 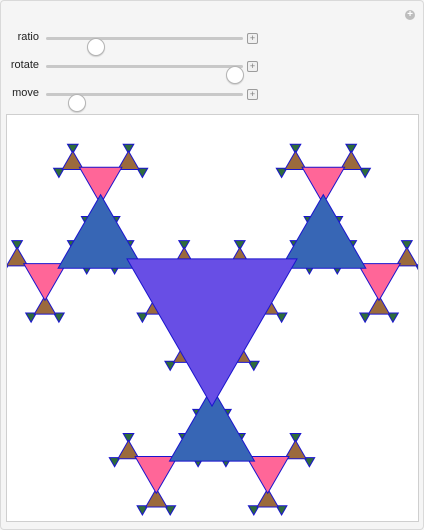 I want to click on add-icon: +, so click(x=410, y=15).